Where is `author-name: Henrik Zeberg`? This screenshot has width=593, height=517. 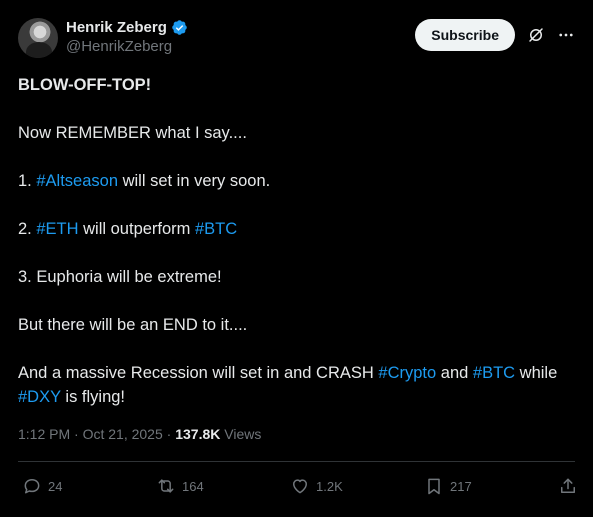
author-name: Henrik Zeberg is located at coordinates (116, 27).